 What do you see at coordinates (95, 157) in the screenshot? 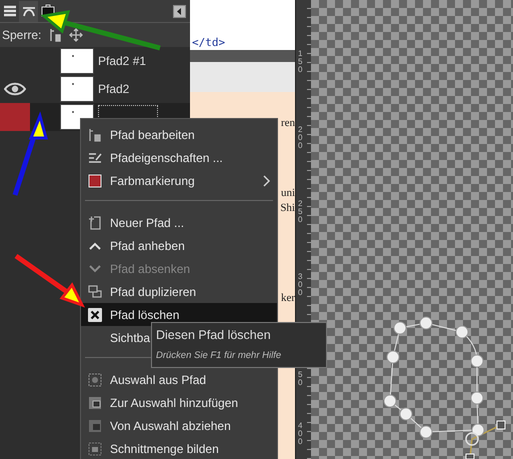
I see `properties-icon` at bounding box center [95, 157].